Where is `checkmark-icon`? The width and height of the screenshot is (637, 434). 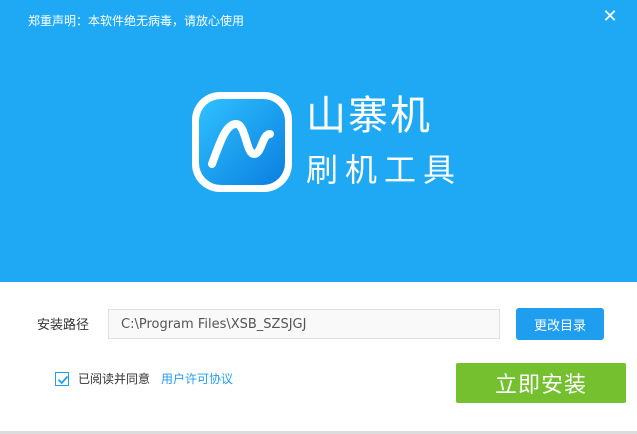
checkmark-icon is located at coordinates (63, 380).